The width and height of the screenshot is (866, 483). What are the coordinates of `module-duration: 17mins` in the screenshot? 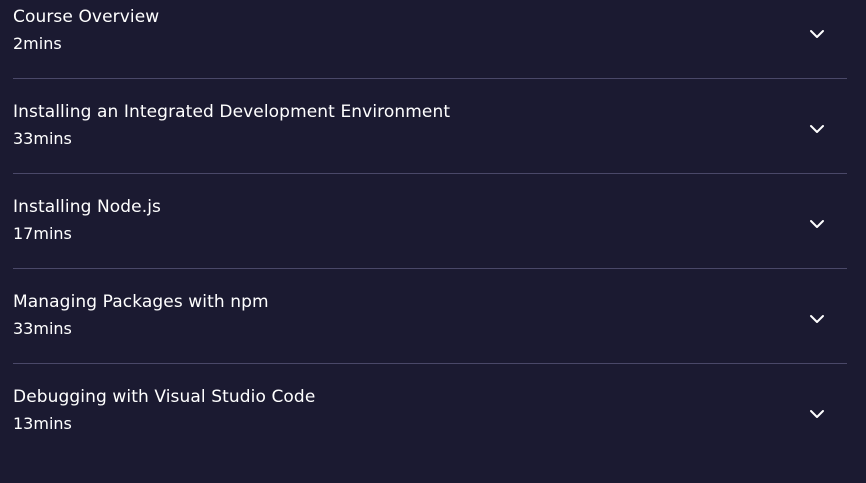 It's located at (42, 233).